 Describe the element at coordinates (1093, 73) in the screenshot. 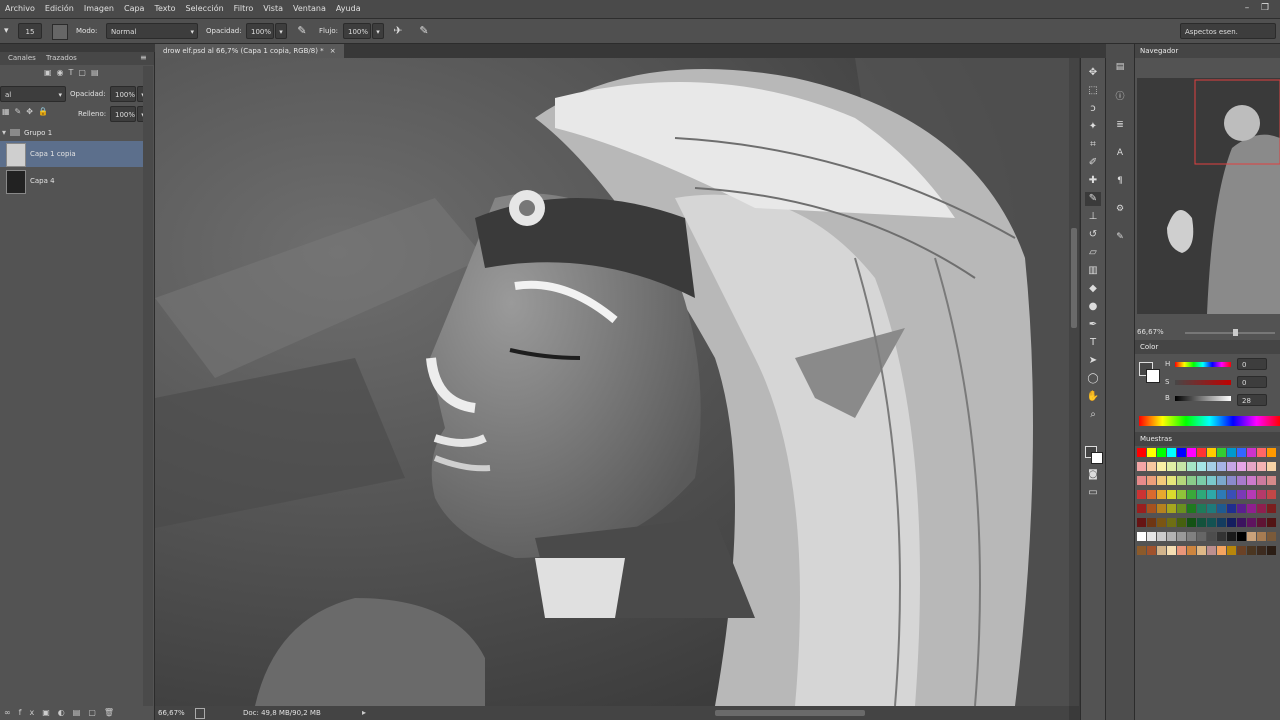

I see `move-tool-icon: ✥` at that location.